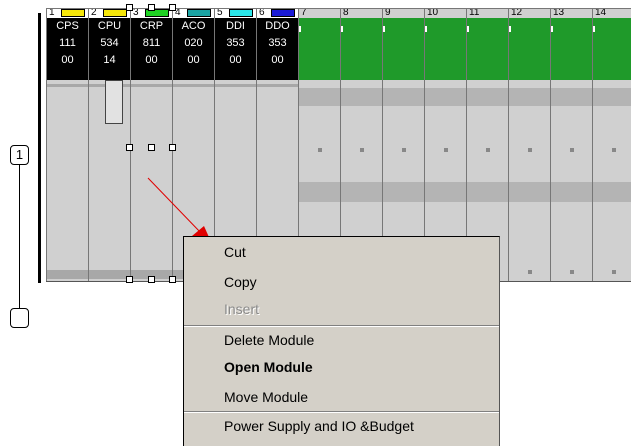 The image size is (633, 446). I want to click on module-label-line: DDI, so click(235, 26).